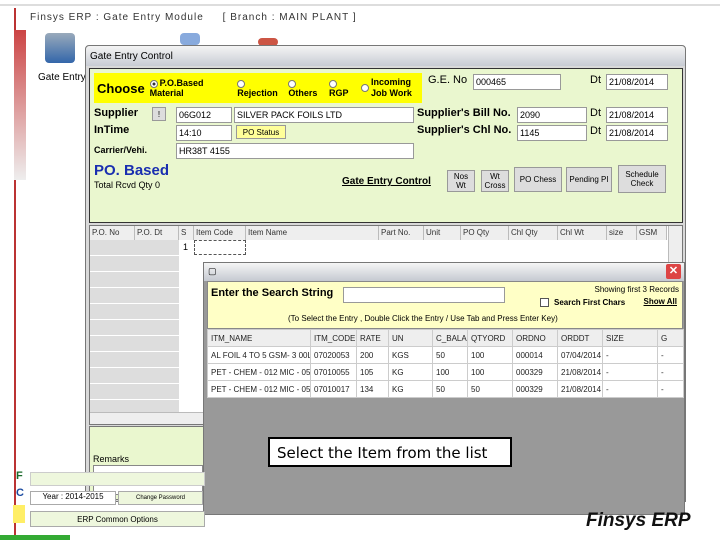 This screenshot has height=540, width=720. I want to click on results-cell: 07/04/2014, so click(580, 355).